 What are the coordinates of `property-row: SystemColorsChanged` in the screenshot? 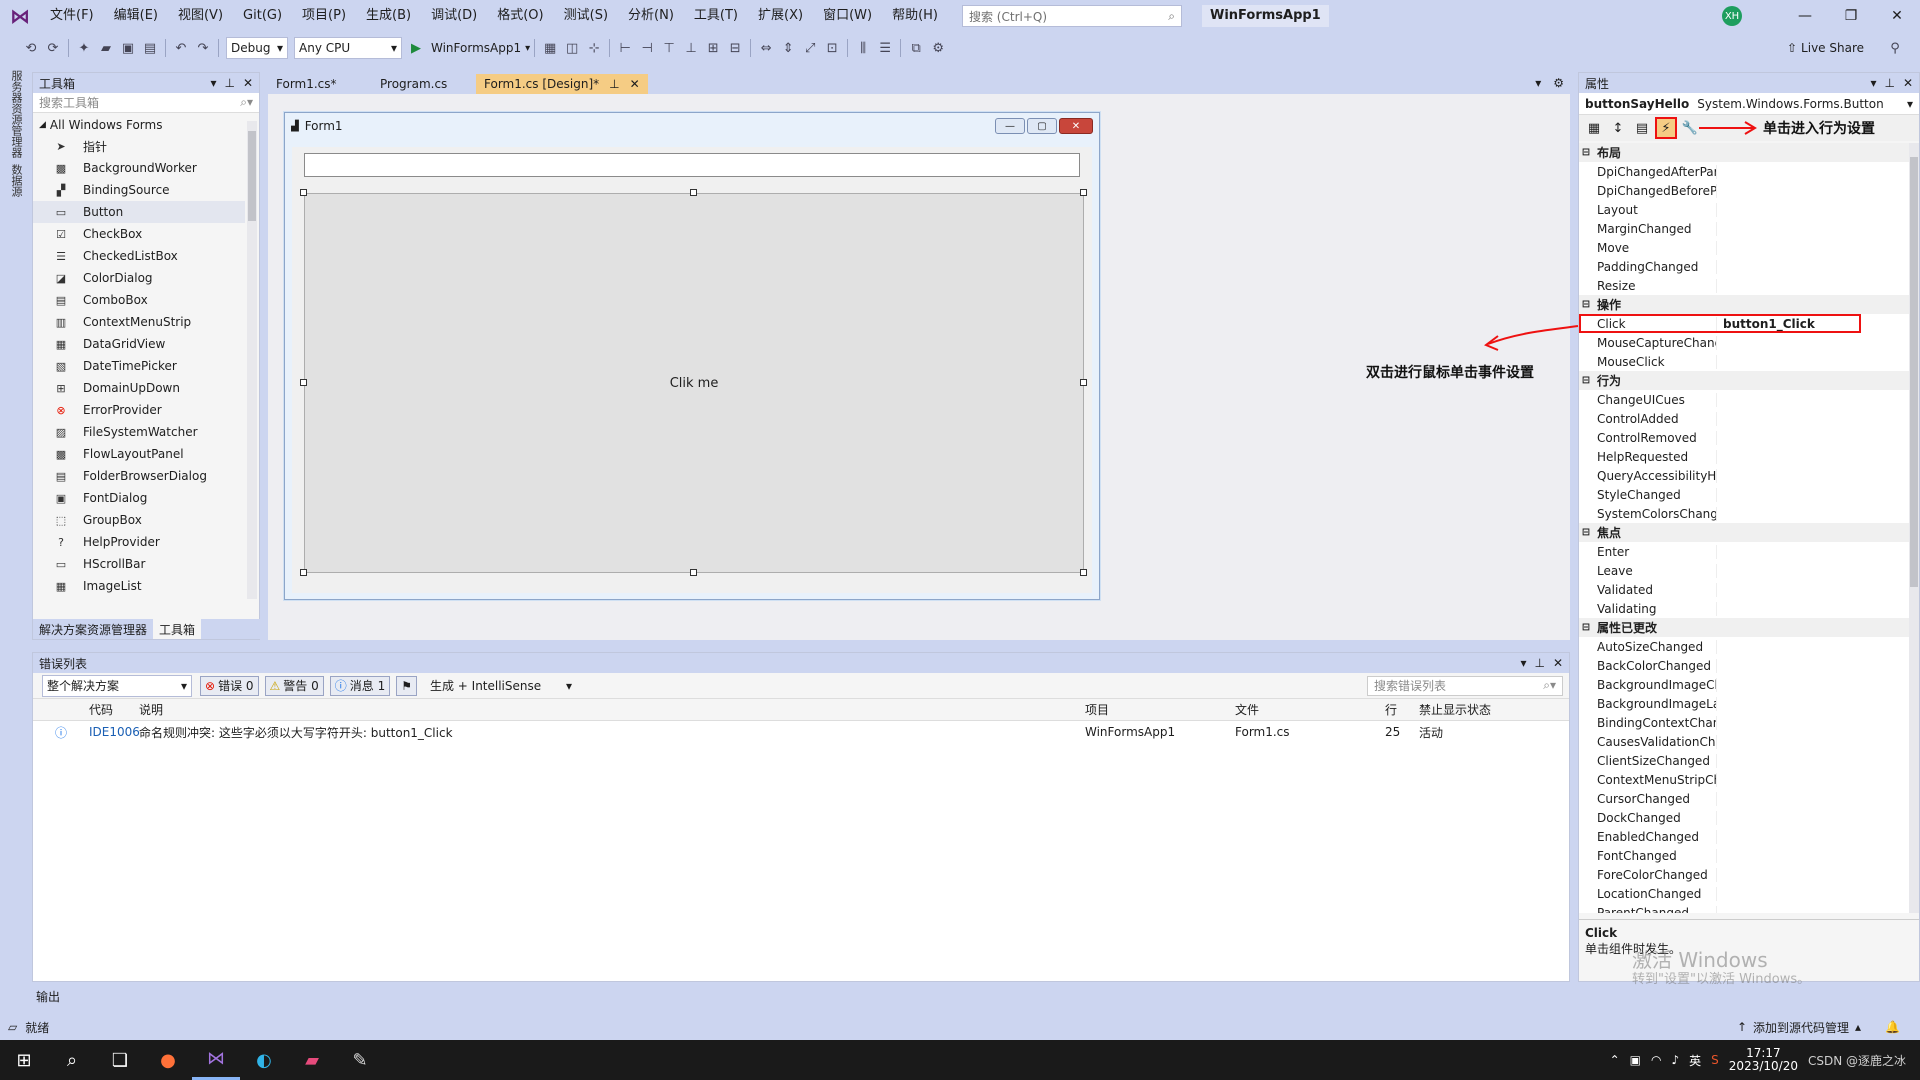 It's located at (1744, 513).